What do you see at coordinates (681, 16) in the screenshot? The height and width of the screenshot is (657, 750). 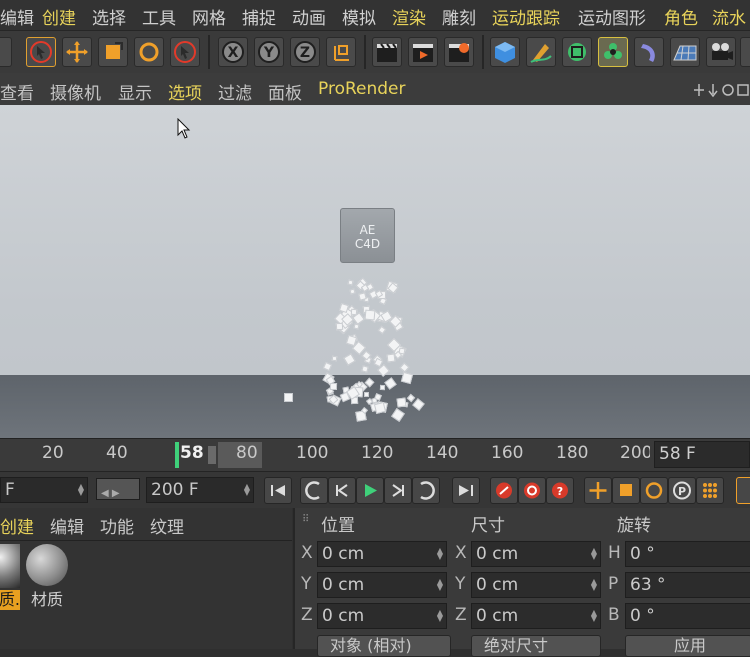 I see `menu-character: 角色` at bounding box center [681, 16].